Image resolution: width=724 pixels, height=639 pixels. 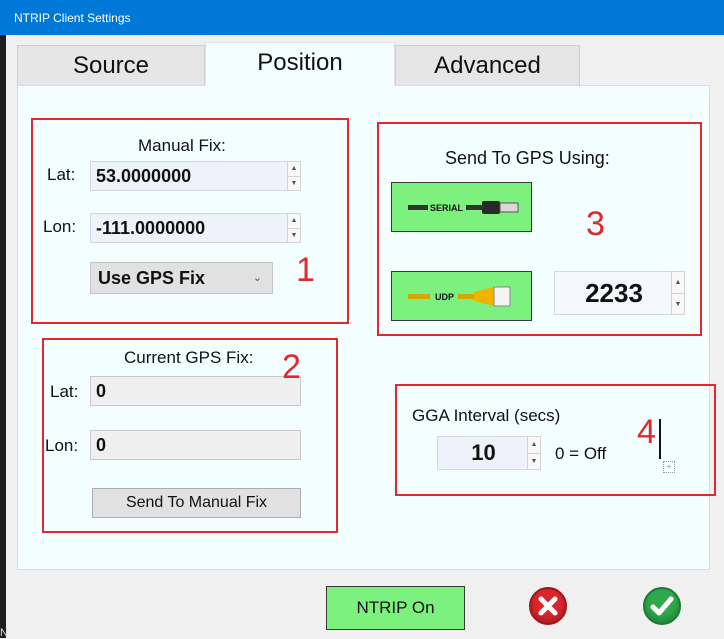 What do you see at coordinates (595, 224) in the screenshot?
I see `callout-number-3: 3` at bounding box center [595, 224].